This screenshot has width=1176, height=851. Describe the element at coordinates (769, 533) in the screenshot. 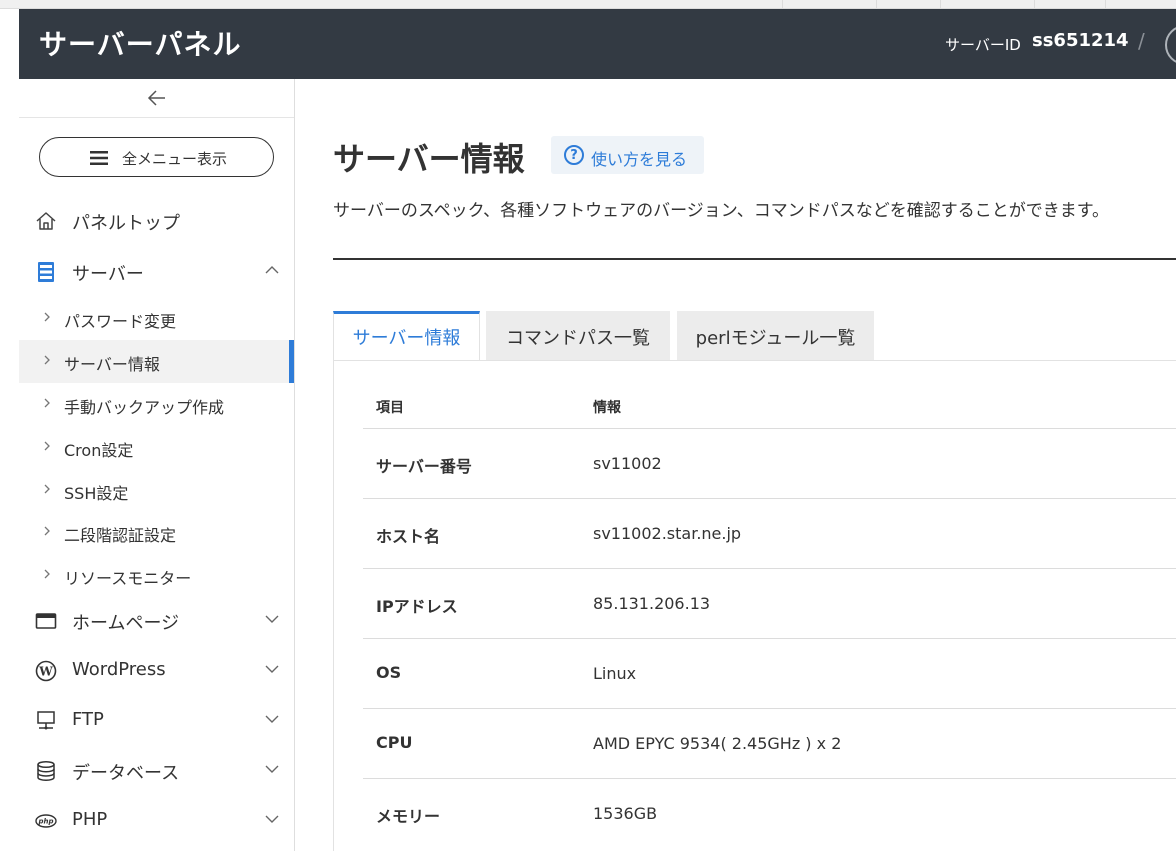

I see `table-row: ホスト名 sv11002.star.ne.jp` at that location.